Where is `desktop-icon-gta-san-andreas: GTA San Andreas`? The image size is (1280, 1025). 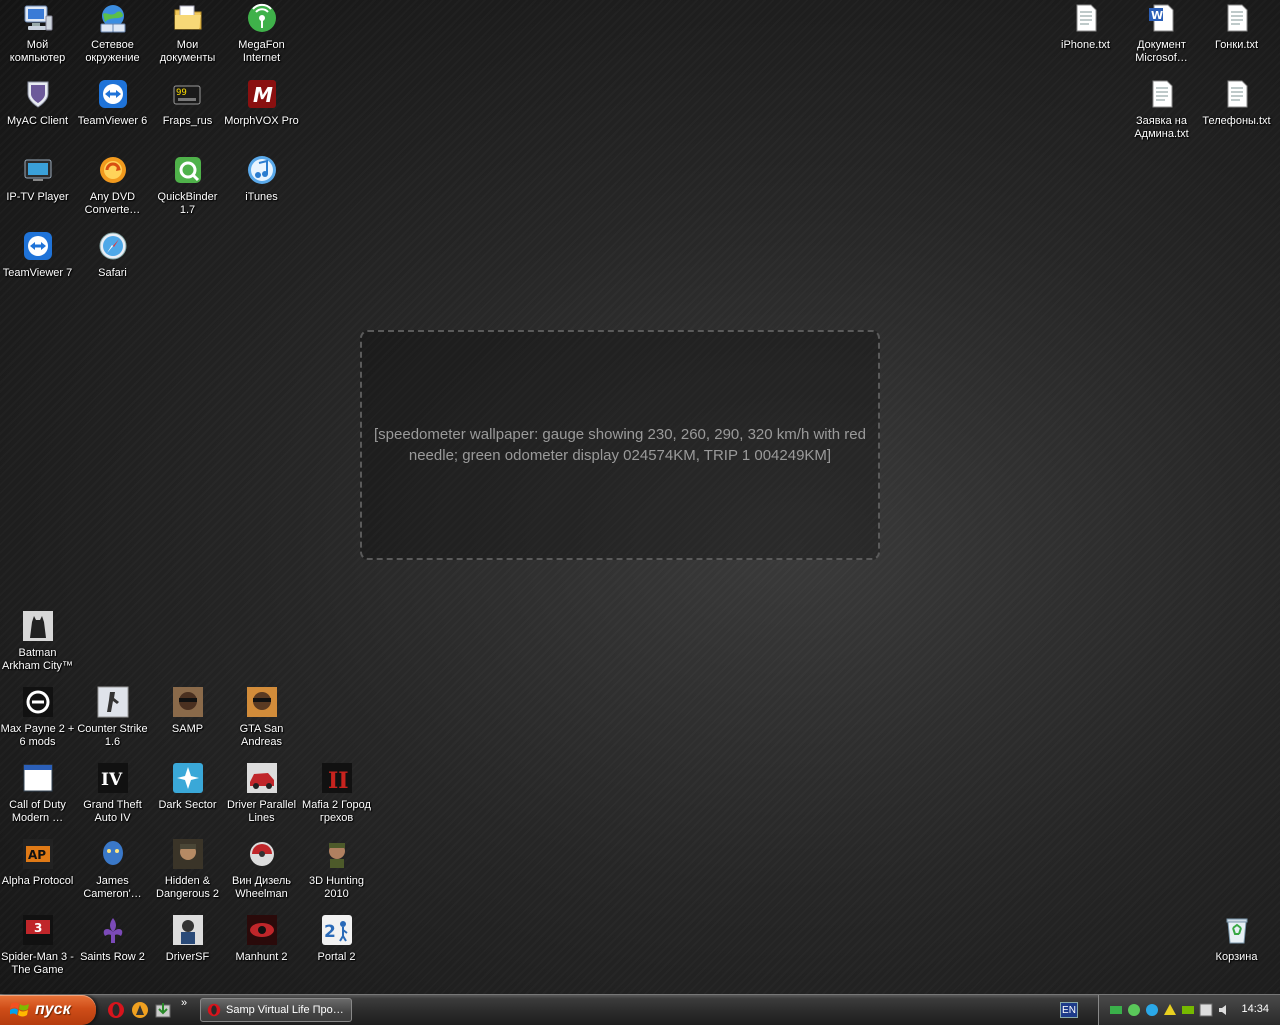
desktop-icon-gta-san-andreas: GTA San Andreas is located at coordinates (261, 717).